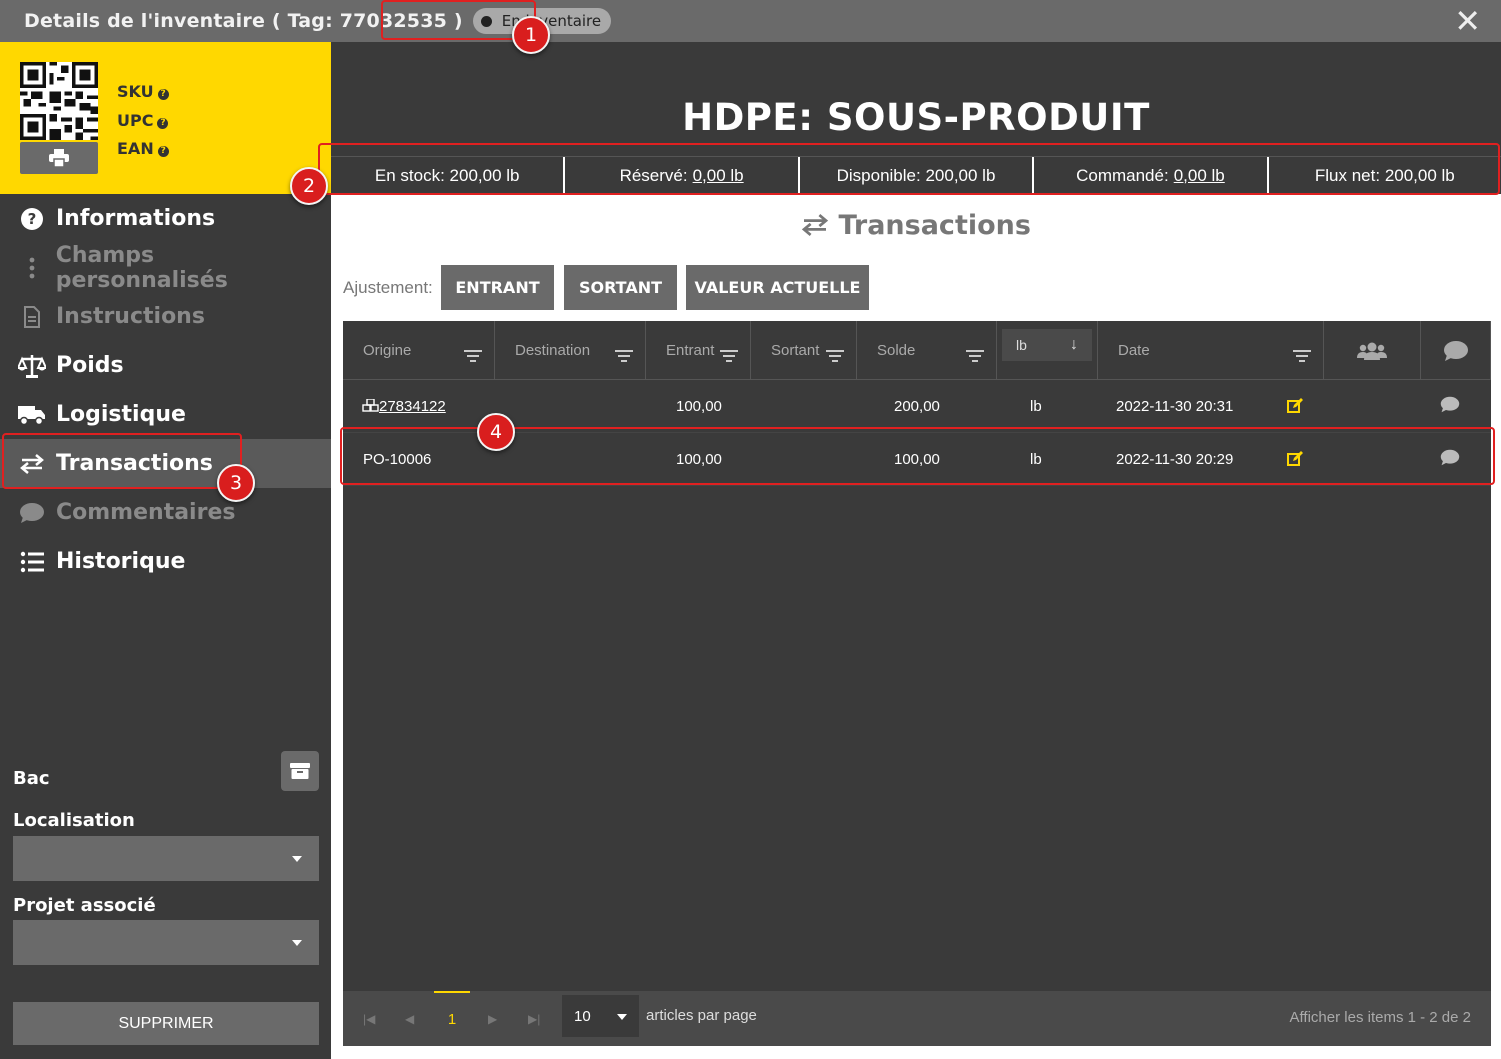  I want to click on annotation-marker-2: 2, so click(309, 186).